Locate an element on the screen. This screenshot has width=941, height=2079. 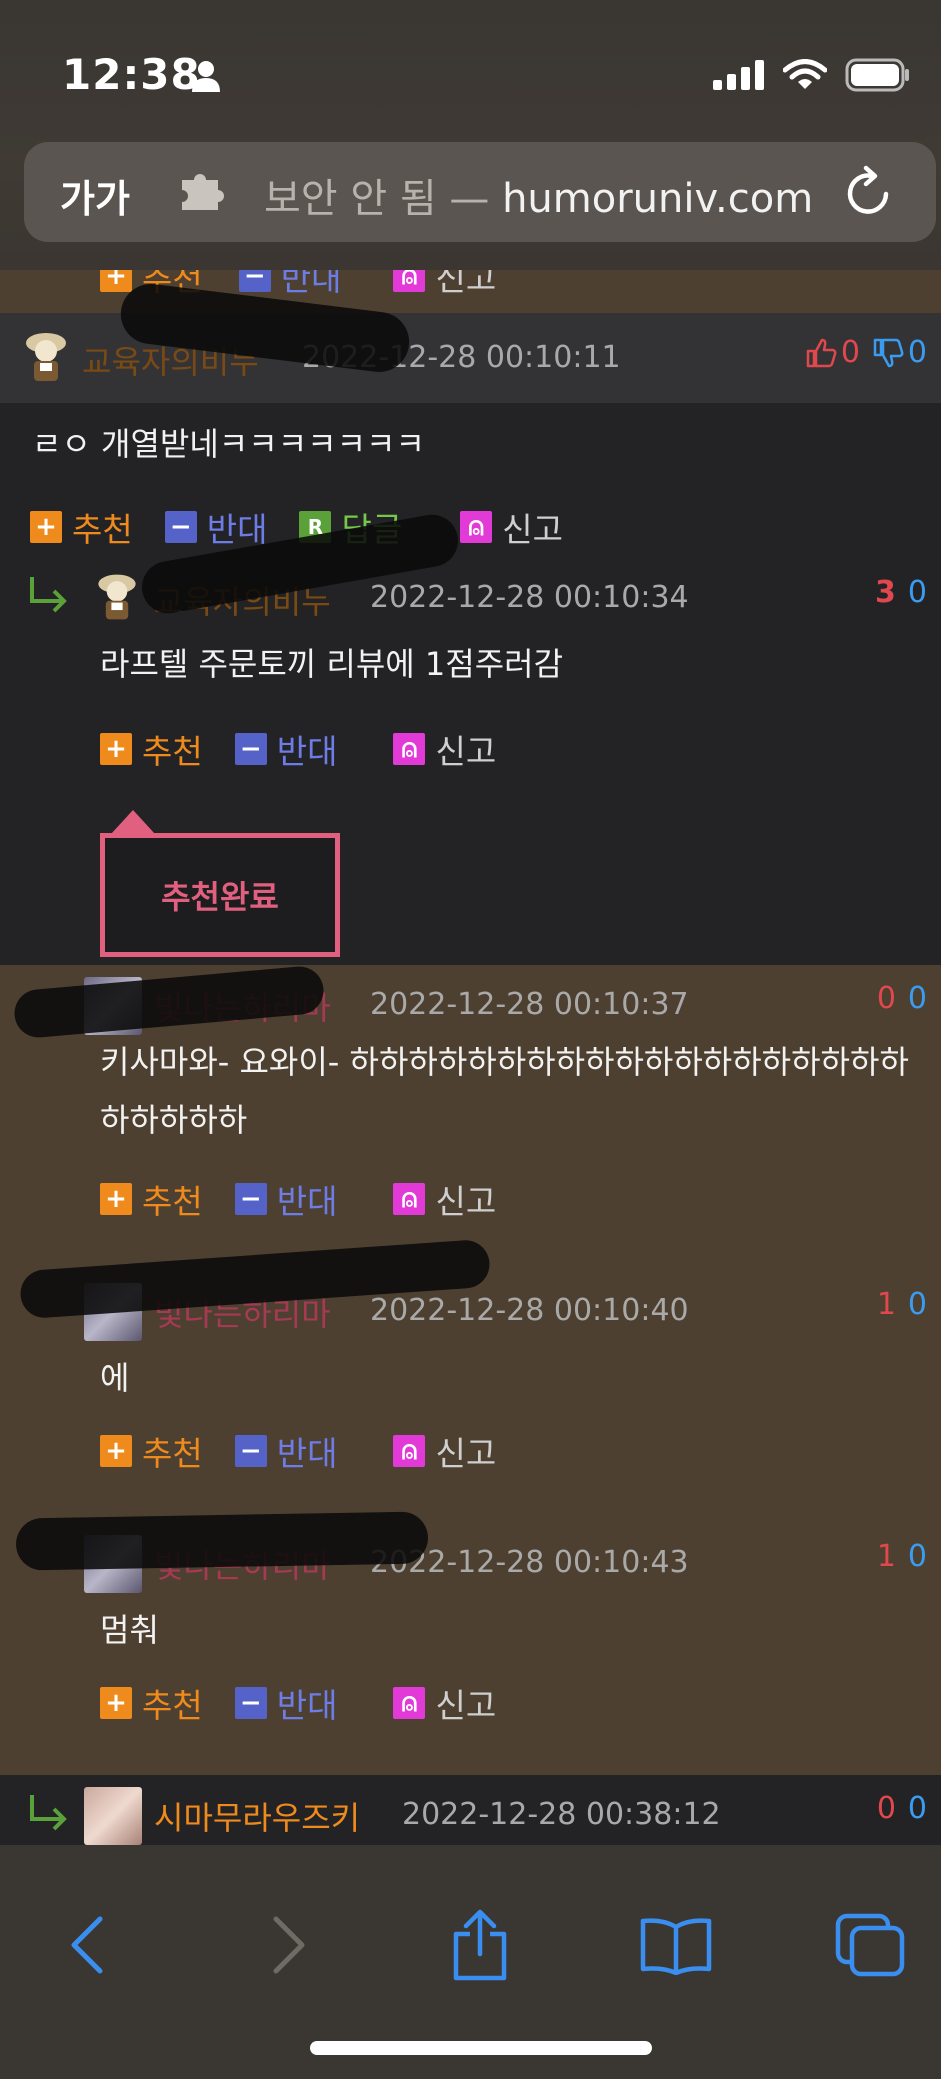
thumbs-down-icon is located at coordinates (888, 353).